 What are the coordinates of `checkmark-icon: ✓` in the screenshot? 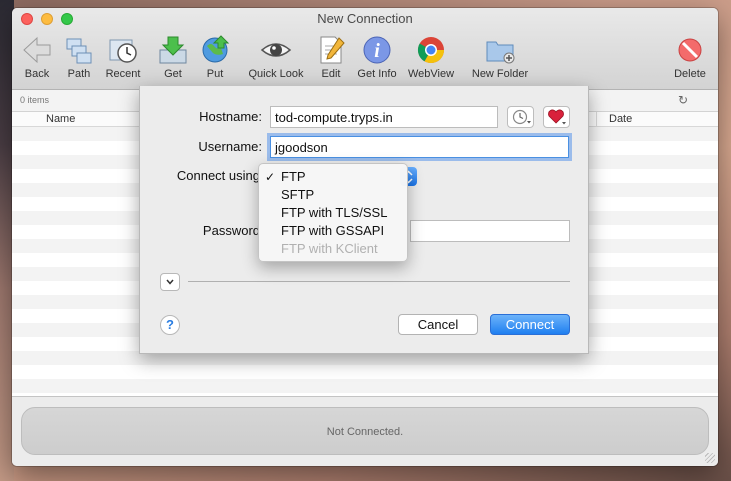 It's located at (270, 177).